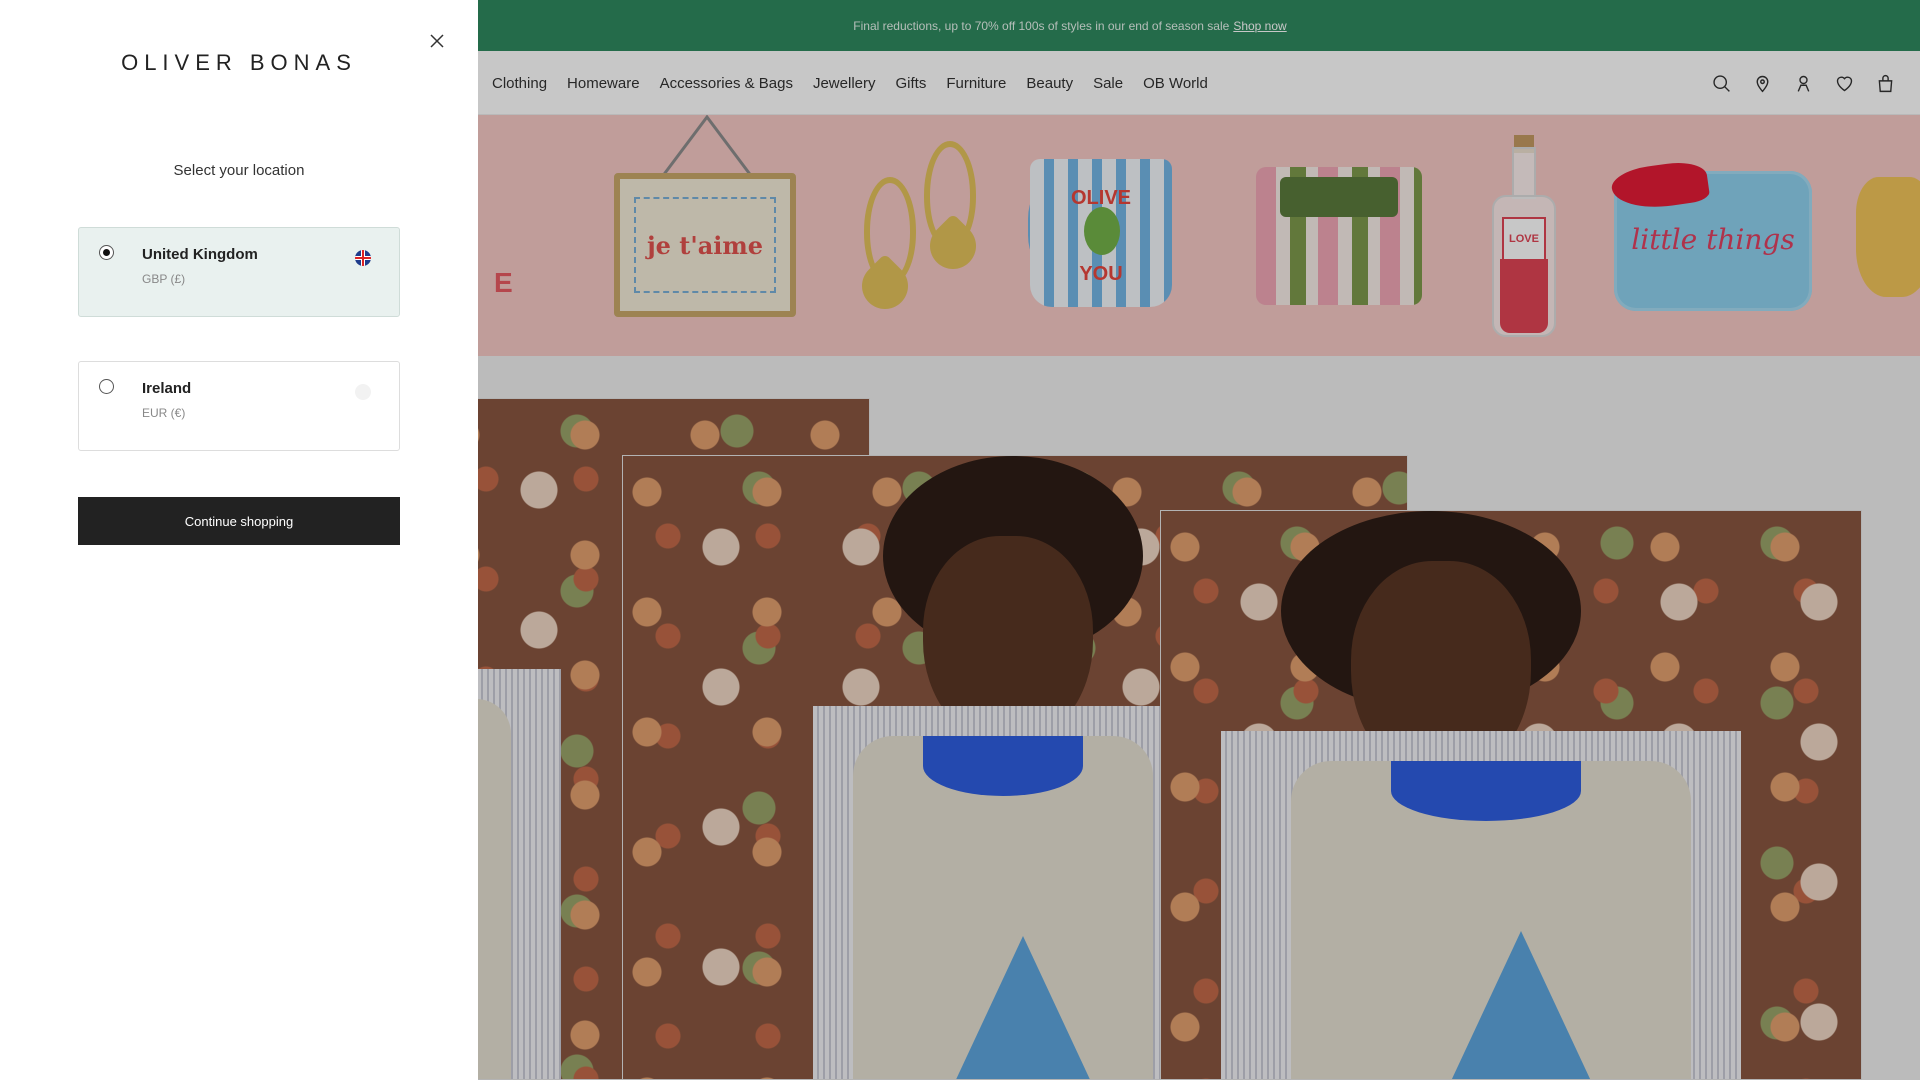 This screenshot has width=1920, height=1080. What do you see at coordinates (363, 392) in the screenshot?
I see `ireland-flag-icon` at bounding box center [363, 392].